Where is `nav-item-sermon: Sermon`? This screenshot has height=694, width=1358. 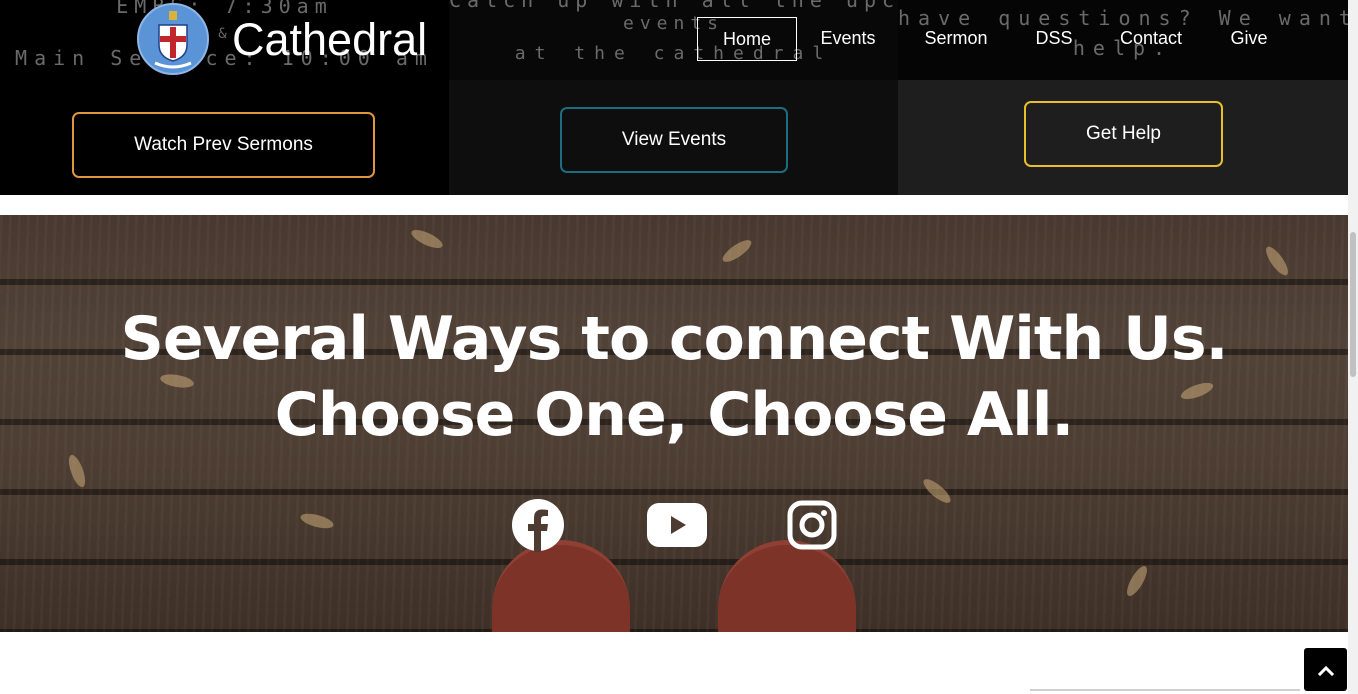 nav-item-sermon: Sermon is located at coordinates (956, 39).